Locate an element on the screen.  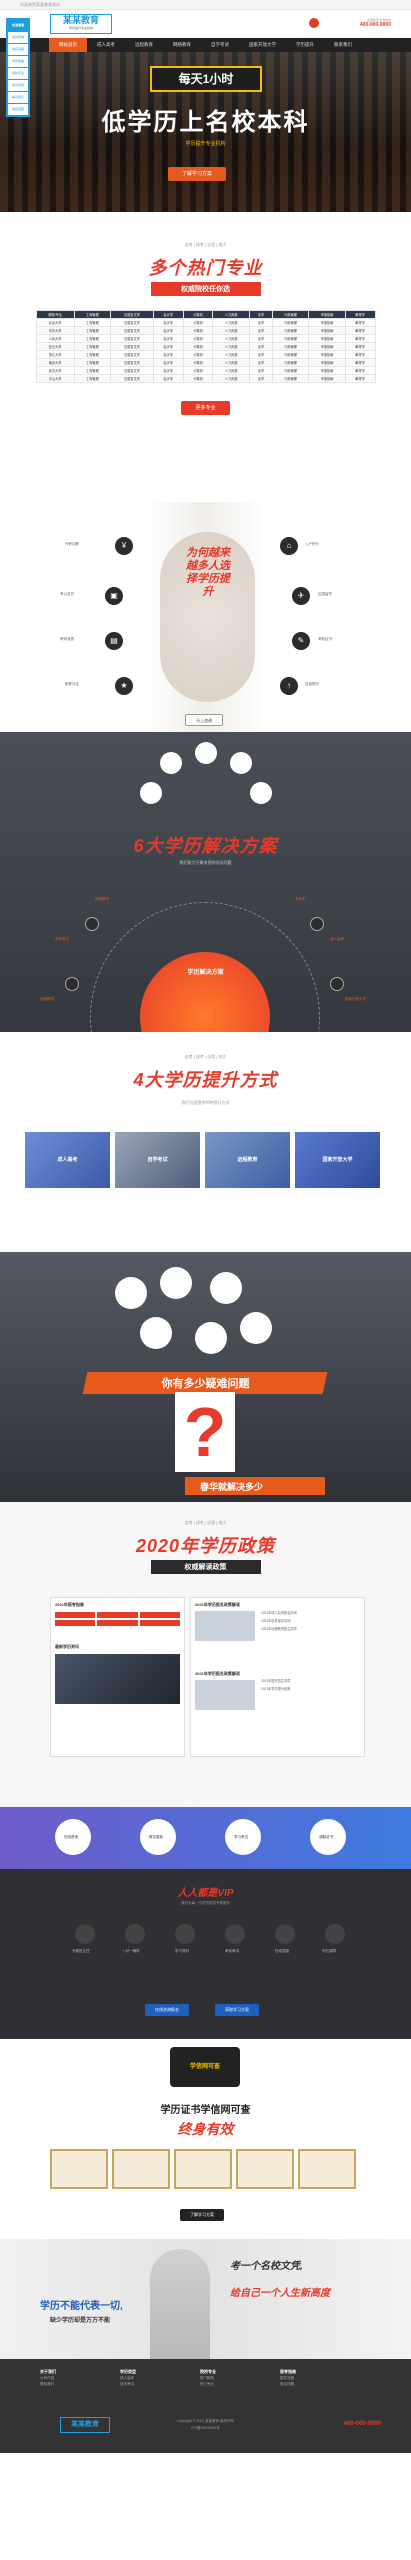
way-card: 国家开放大学 is located at coordinates (337, 1160).